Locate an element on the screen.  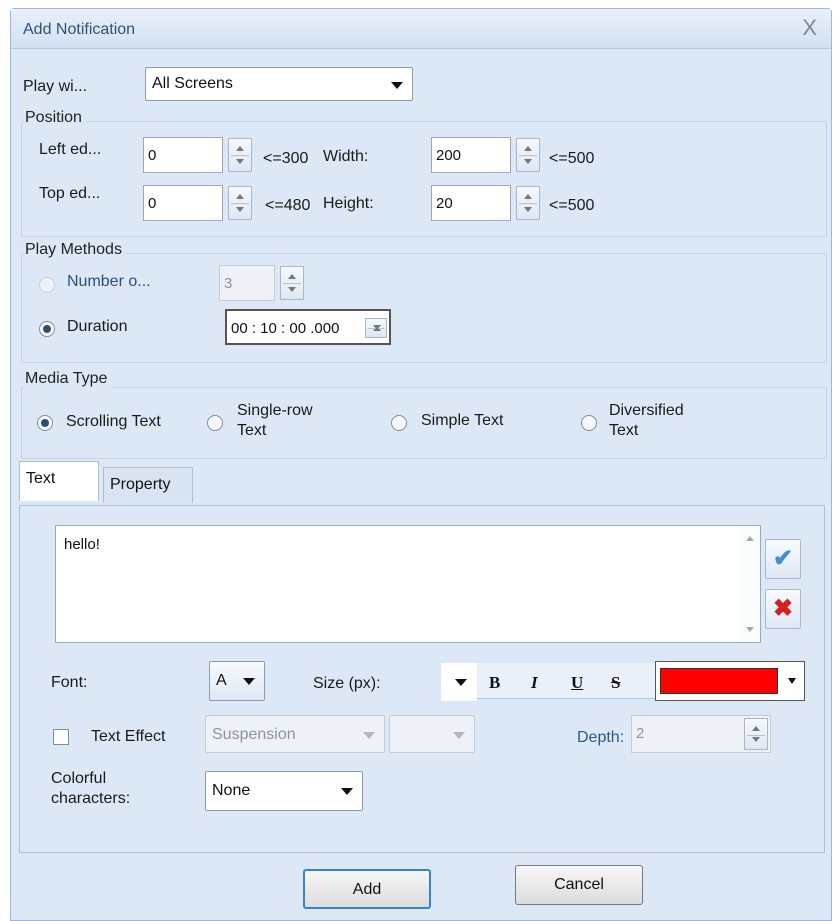
media-type-group-label: Media Type is located at coordinates (68, 379).